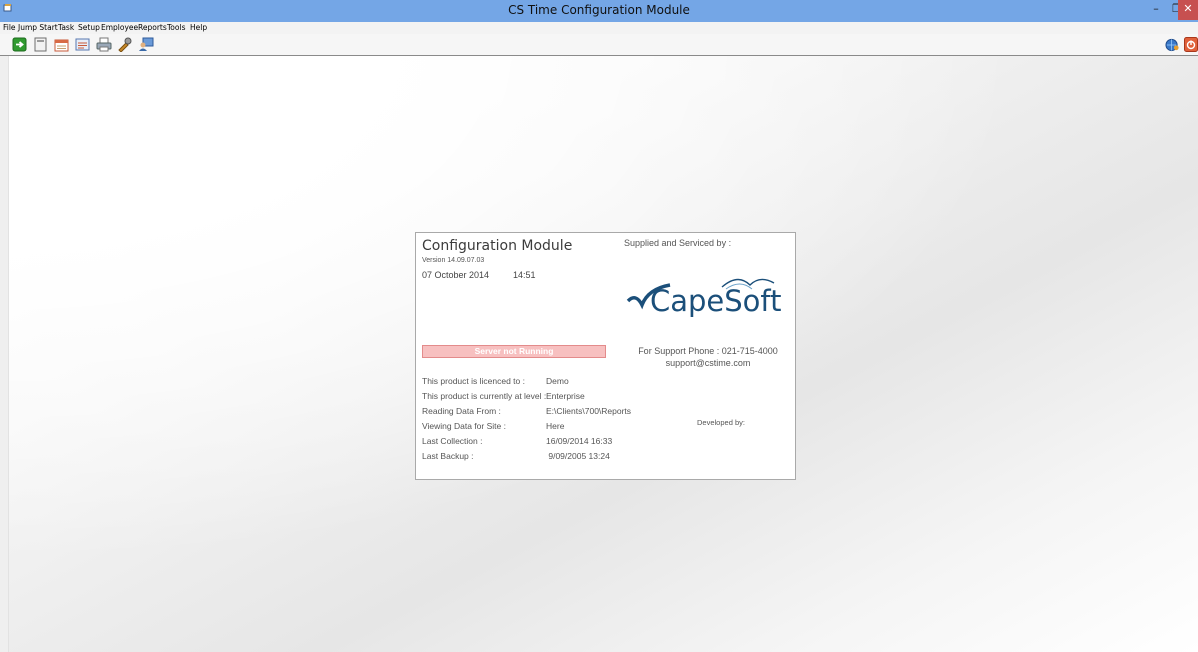  I want to click on current-date: 07 October 2014, so click(456, 275).